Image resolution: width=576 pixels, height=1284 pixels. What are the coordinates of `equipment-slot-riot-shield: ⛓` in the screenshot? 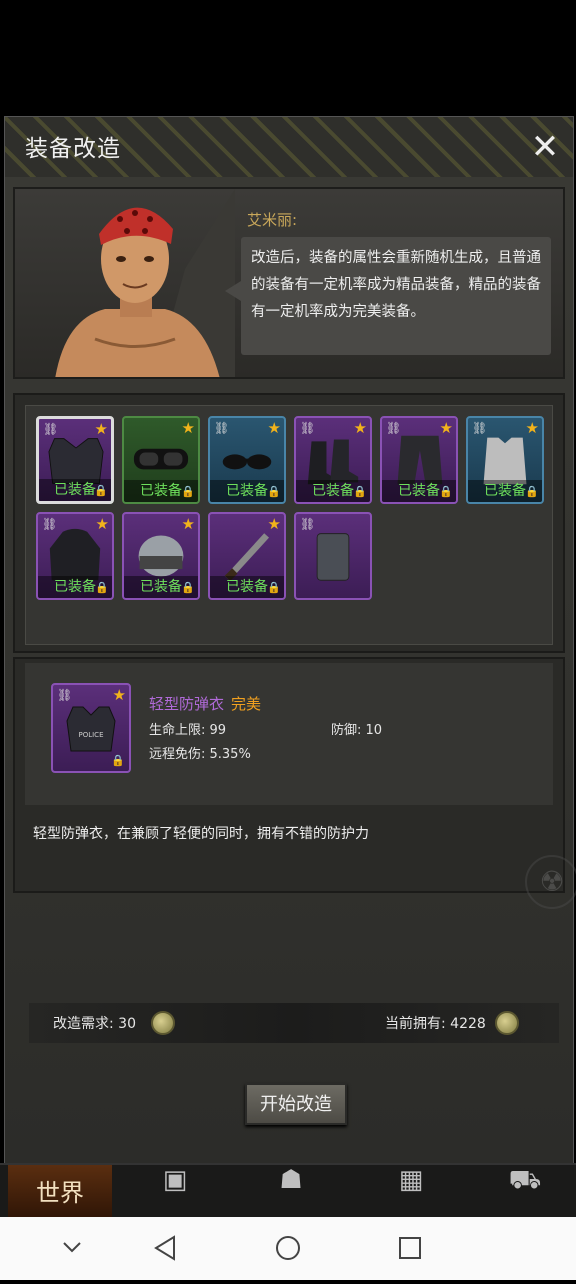 It's located at (333, 556).